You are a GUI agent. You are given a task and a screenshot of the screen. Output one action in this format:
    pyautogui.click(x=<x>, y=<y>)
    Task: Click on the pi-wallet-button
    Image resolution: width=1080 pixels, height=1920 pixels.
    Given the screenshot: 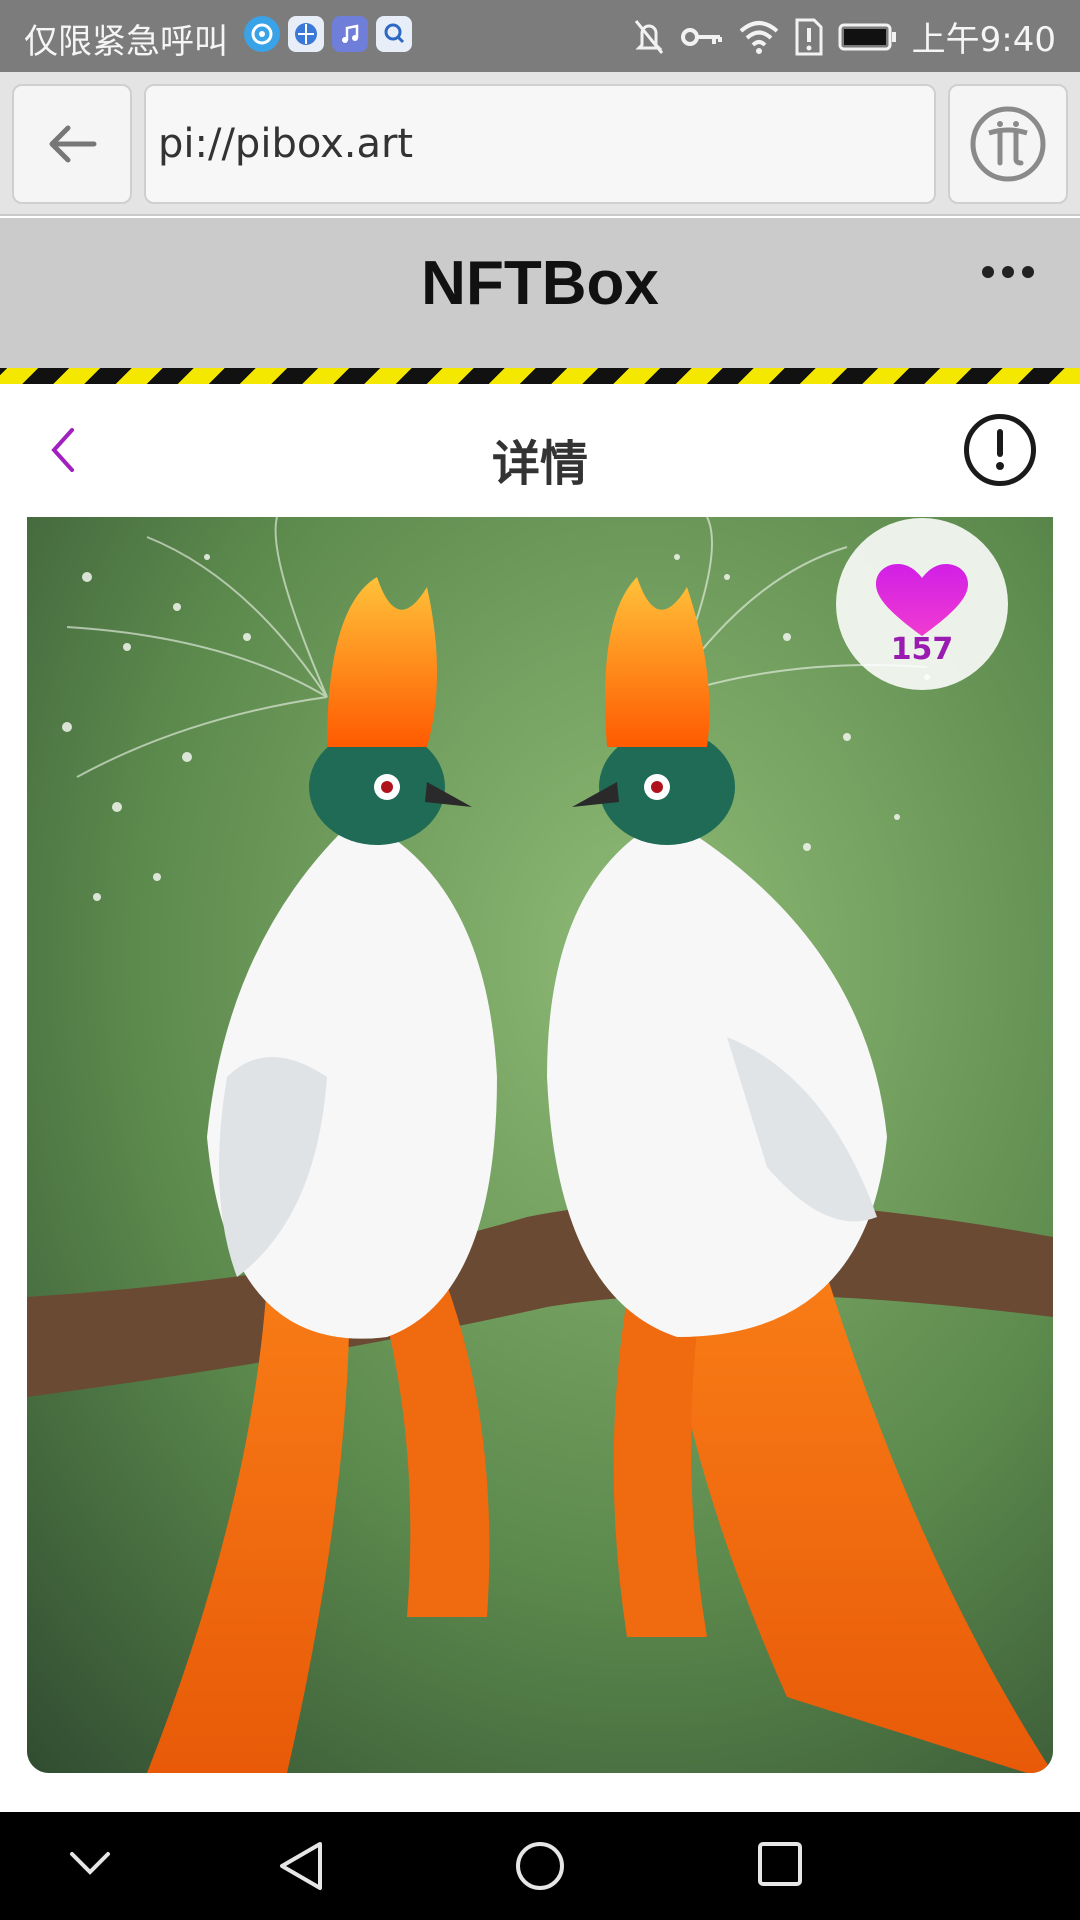 What is the action you would take?
    pyautogui.click(x=1008, y=144)
    